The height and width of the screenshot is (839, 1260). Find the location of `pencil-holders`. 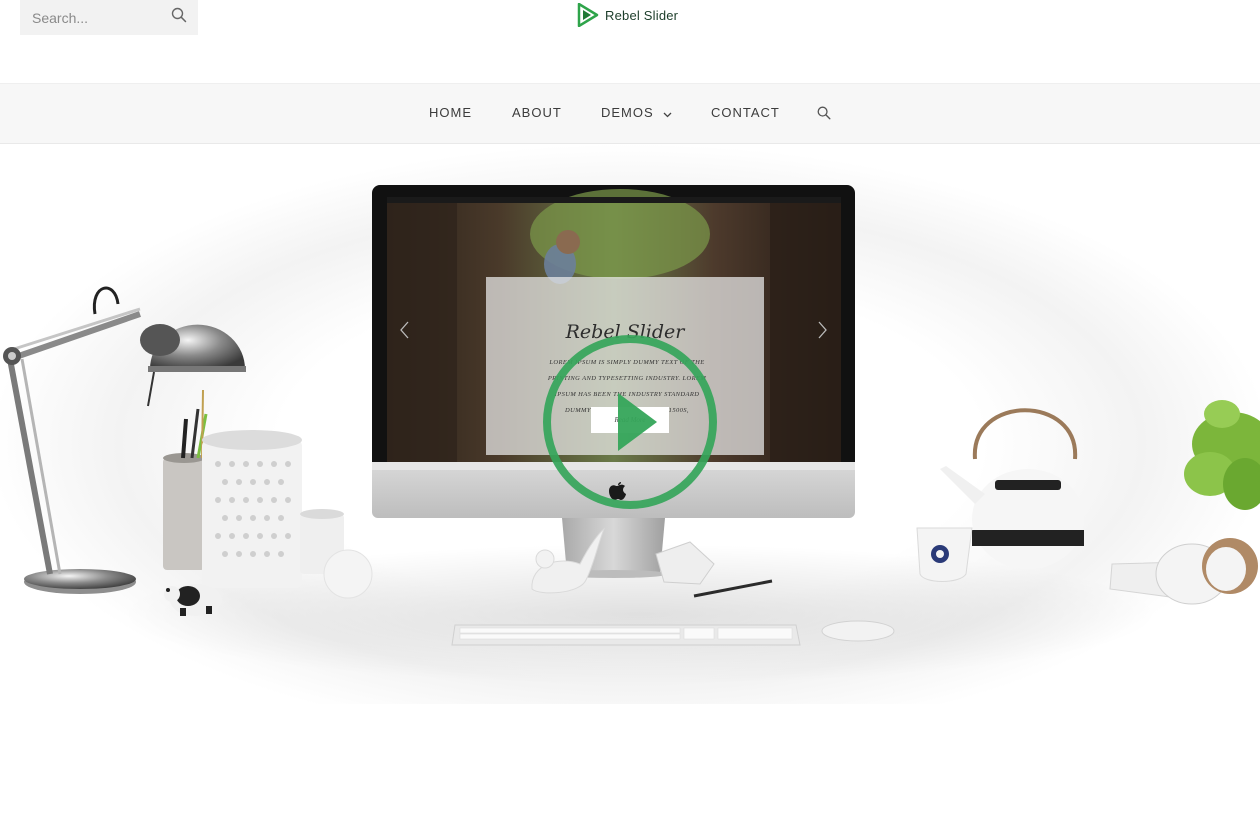

pencil-holders is located at coordinates (268, 494).